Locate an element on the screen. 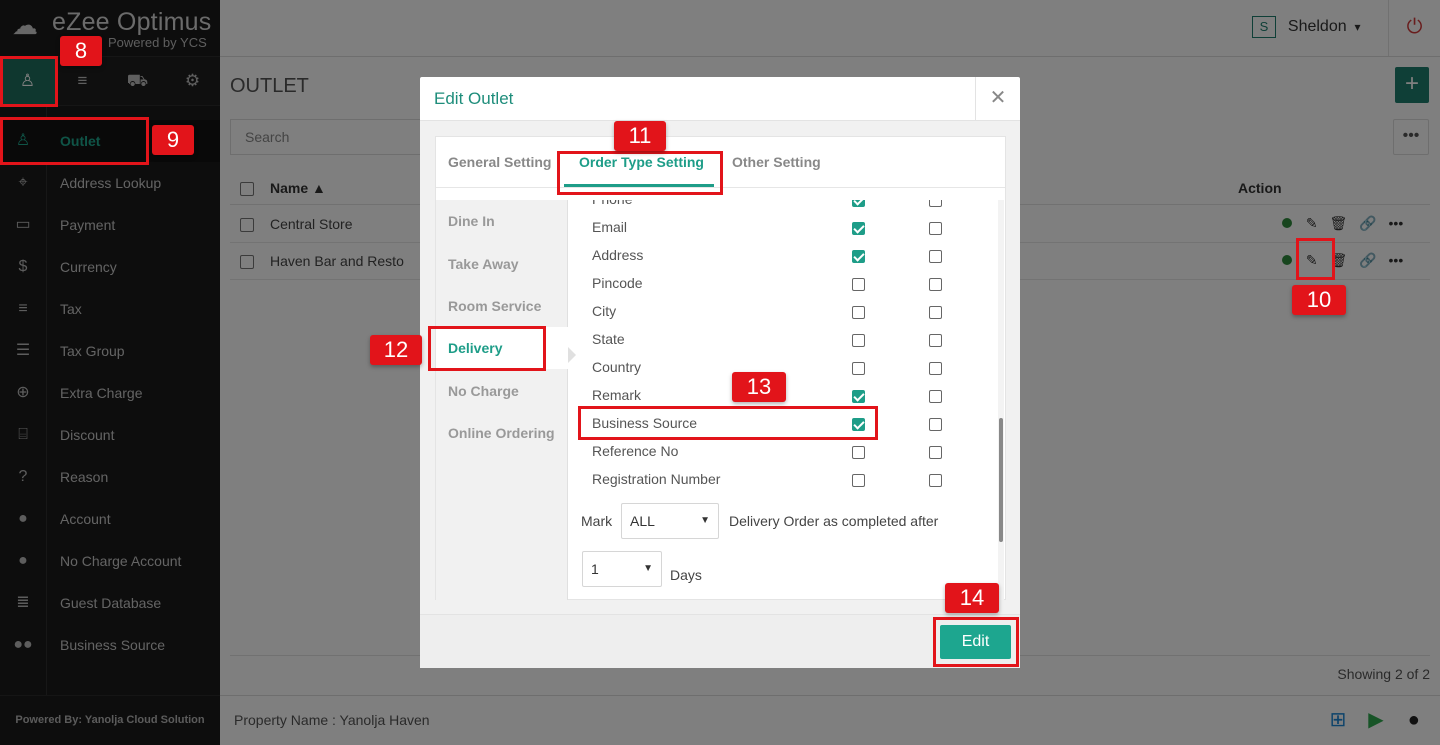  mark-after-label: Delivery Order as completed after is located at coordinates (834, 521).